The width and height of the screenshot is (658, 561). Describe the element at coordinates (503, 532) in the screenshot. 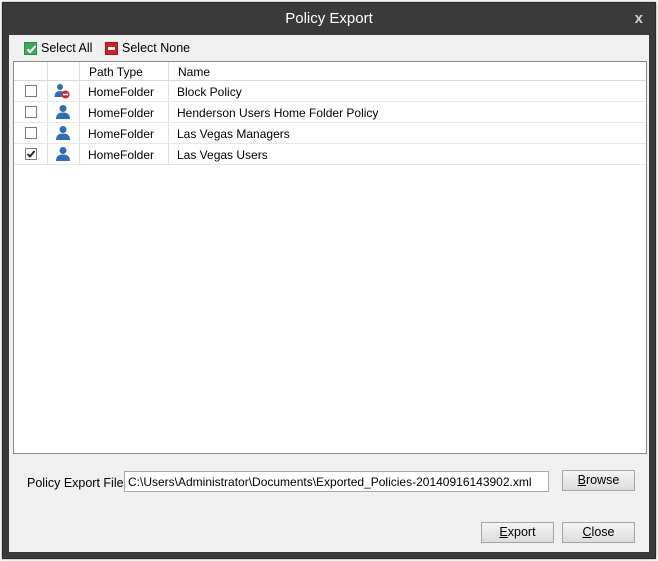

I see `export-mnemonic: E` at that location.